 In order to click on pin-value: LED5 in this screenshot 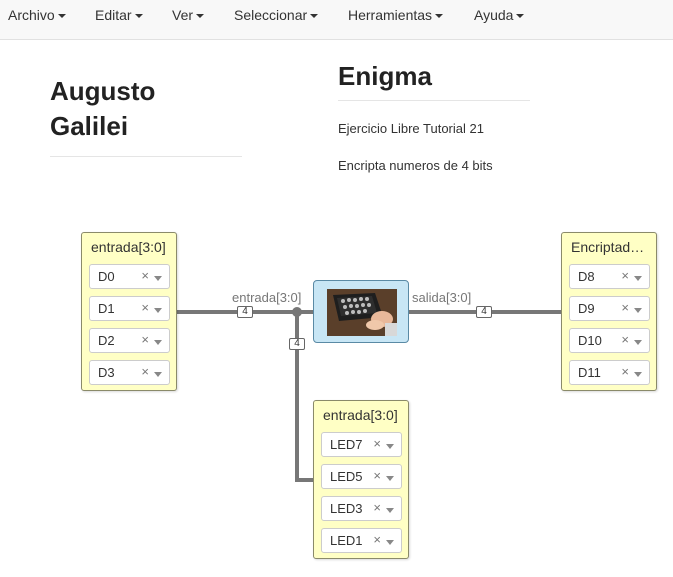, I will do `click(346, 476)`.